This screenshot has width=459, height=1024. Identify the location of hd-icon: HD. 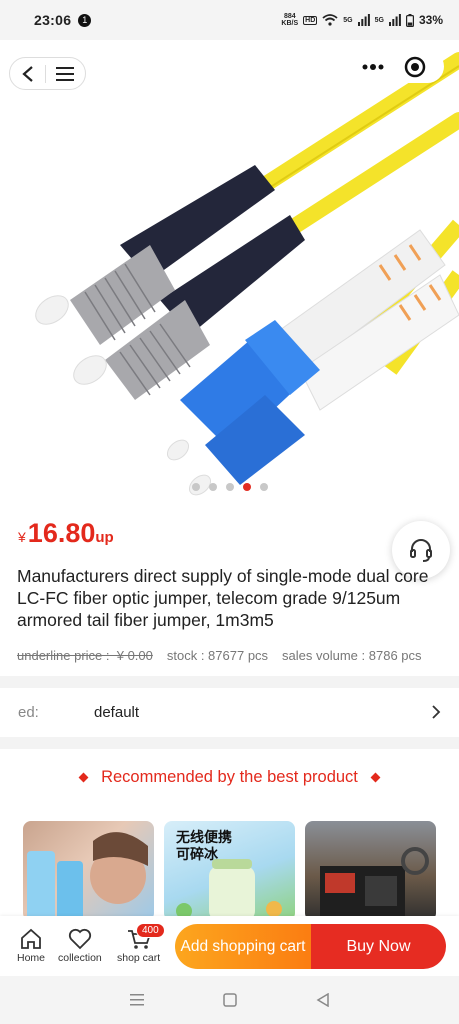
(310, 20).